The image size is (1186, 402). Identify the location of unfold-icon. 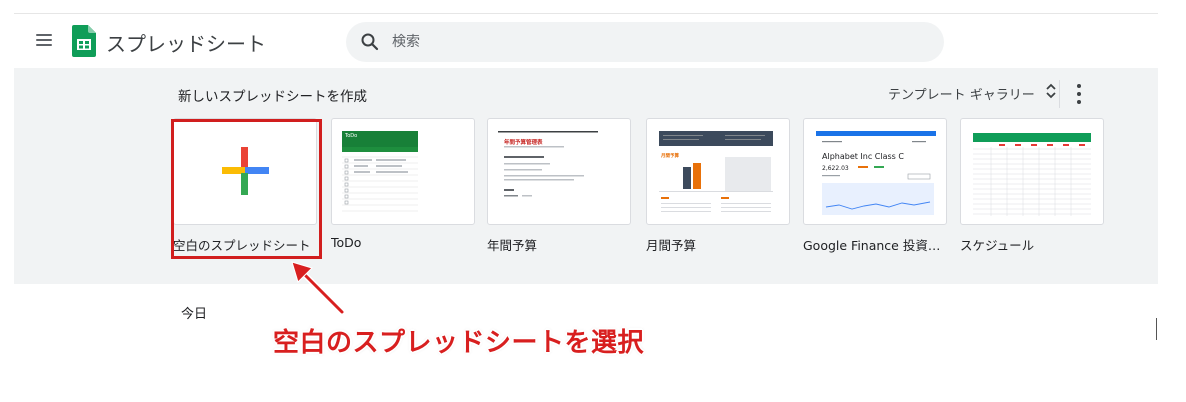
(1051, 93).